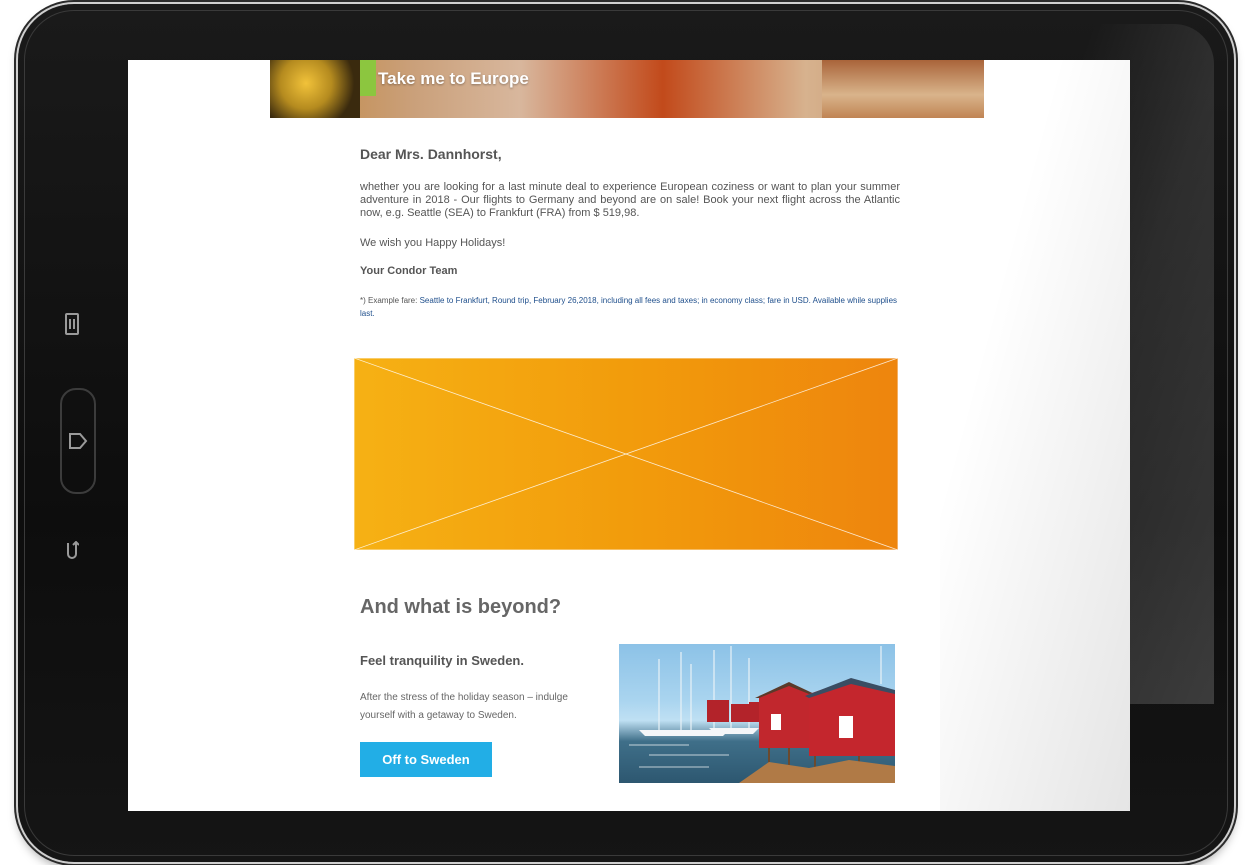  I want to click on footnote-prefix: *) Example fare:, so click(390, 300).